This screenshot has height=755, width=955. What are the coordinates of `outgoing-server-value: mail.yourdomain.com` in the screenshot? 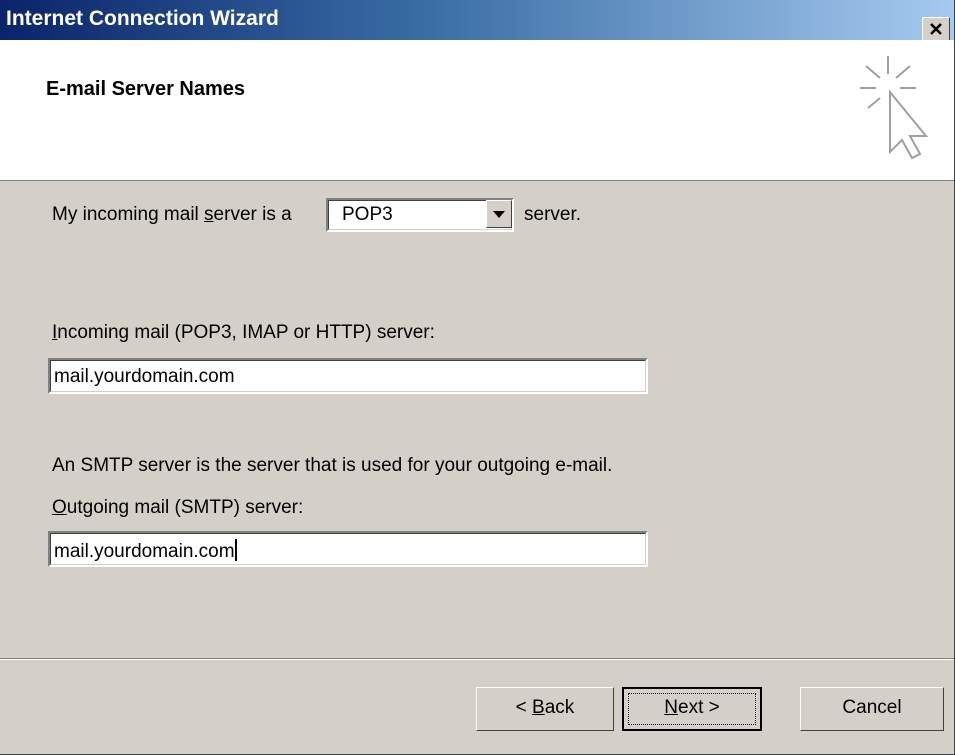 It's located at (144, 551).